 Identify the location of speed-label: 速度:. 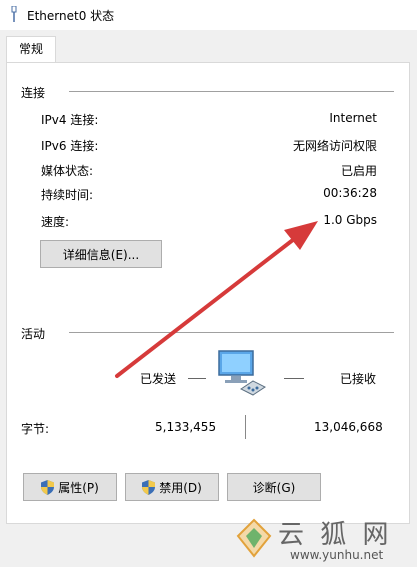
(55, 222).